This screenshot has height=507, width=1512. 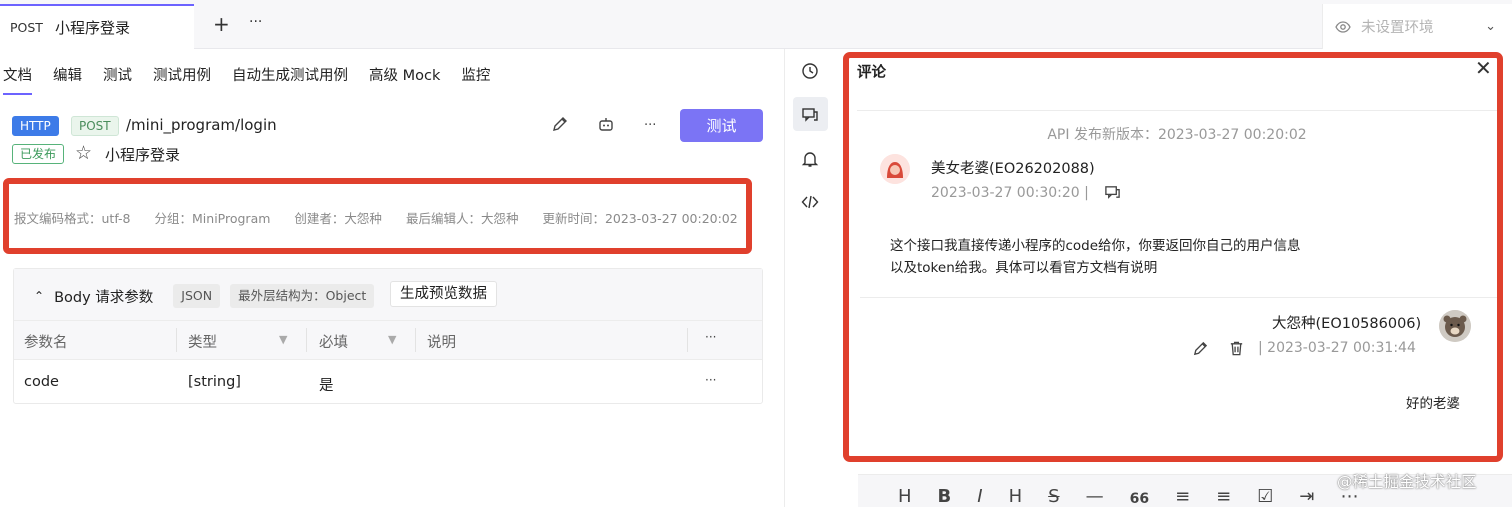 I want to click on subtab-advanced-mock: 高级 Mock, so click(x=404, y=79).